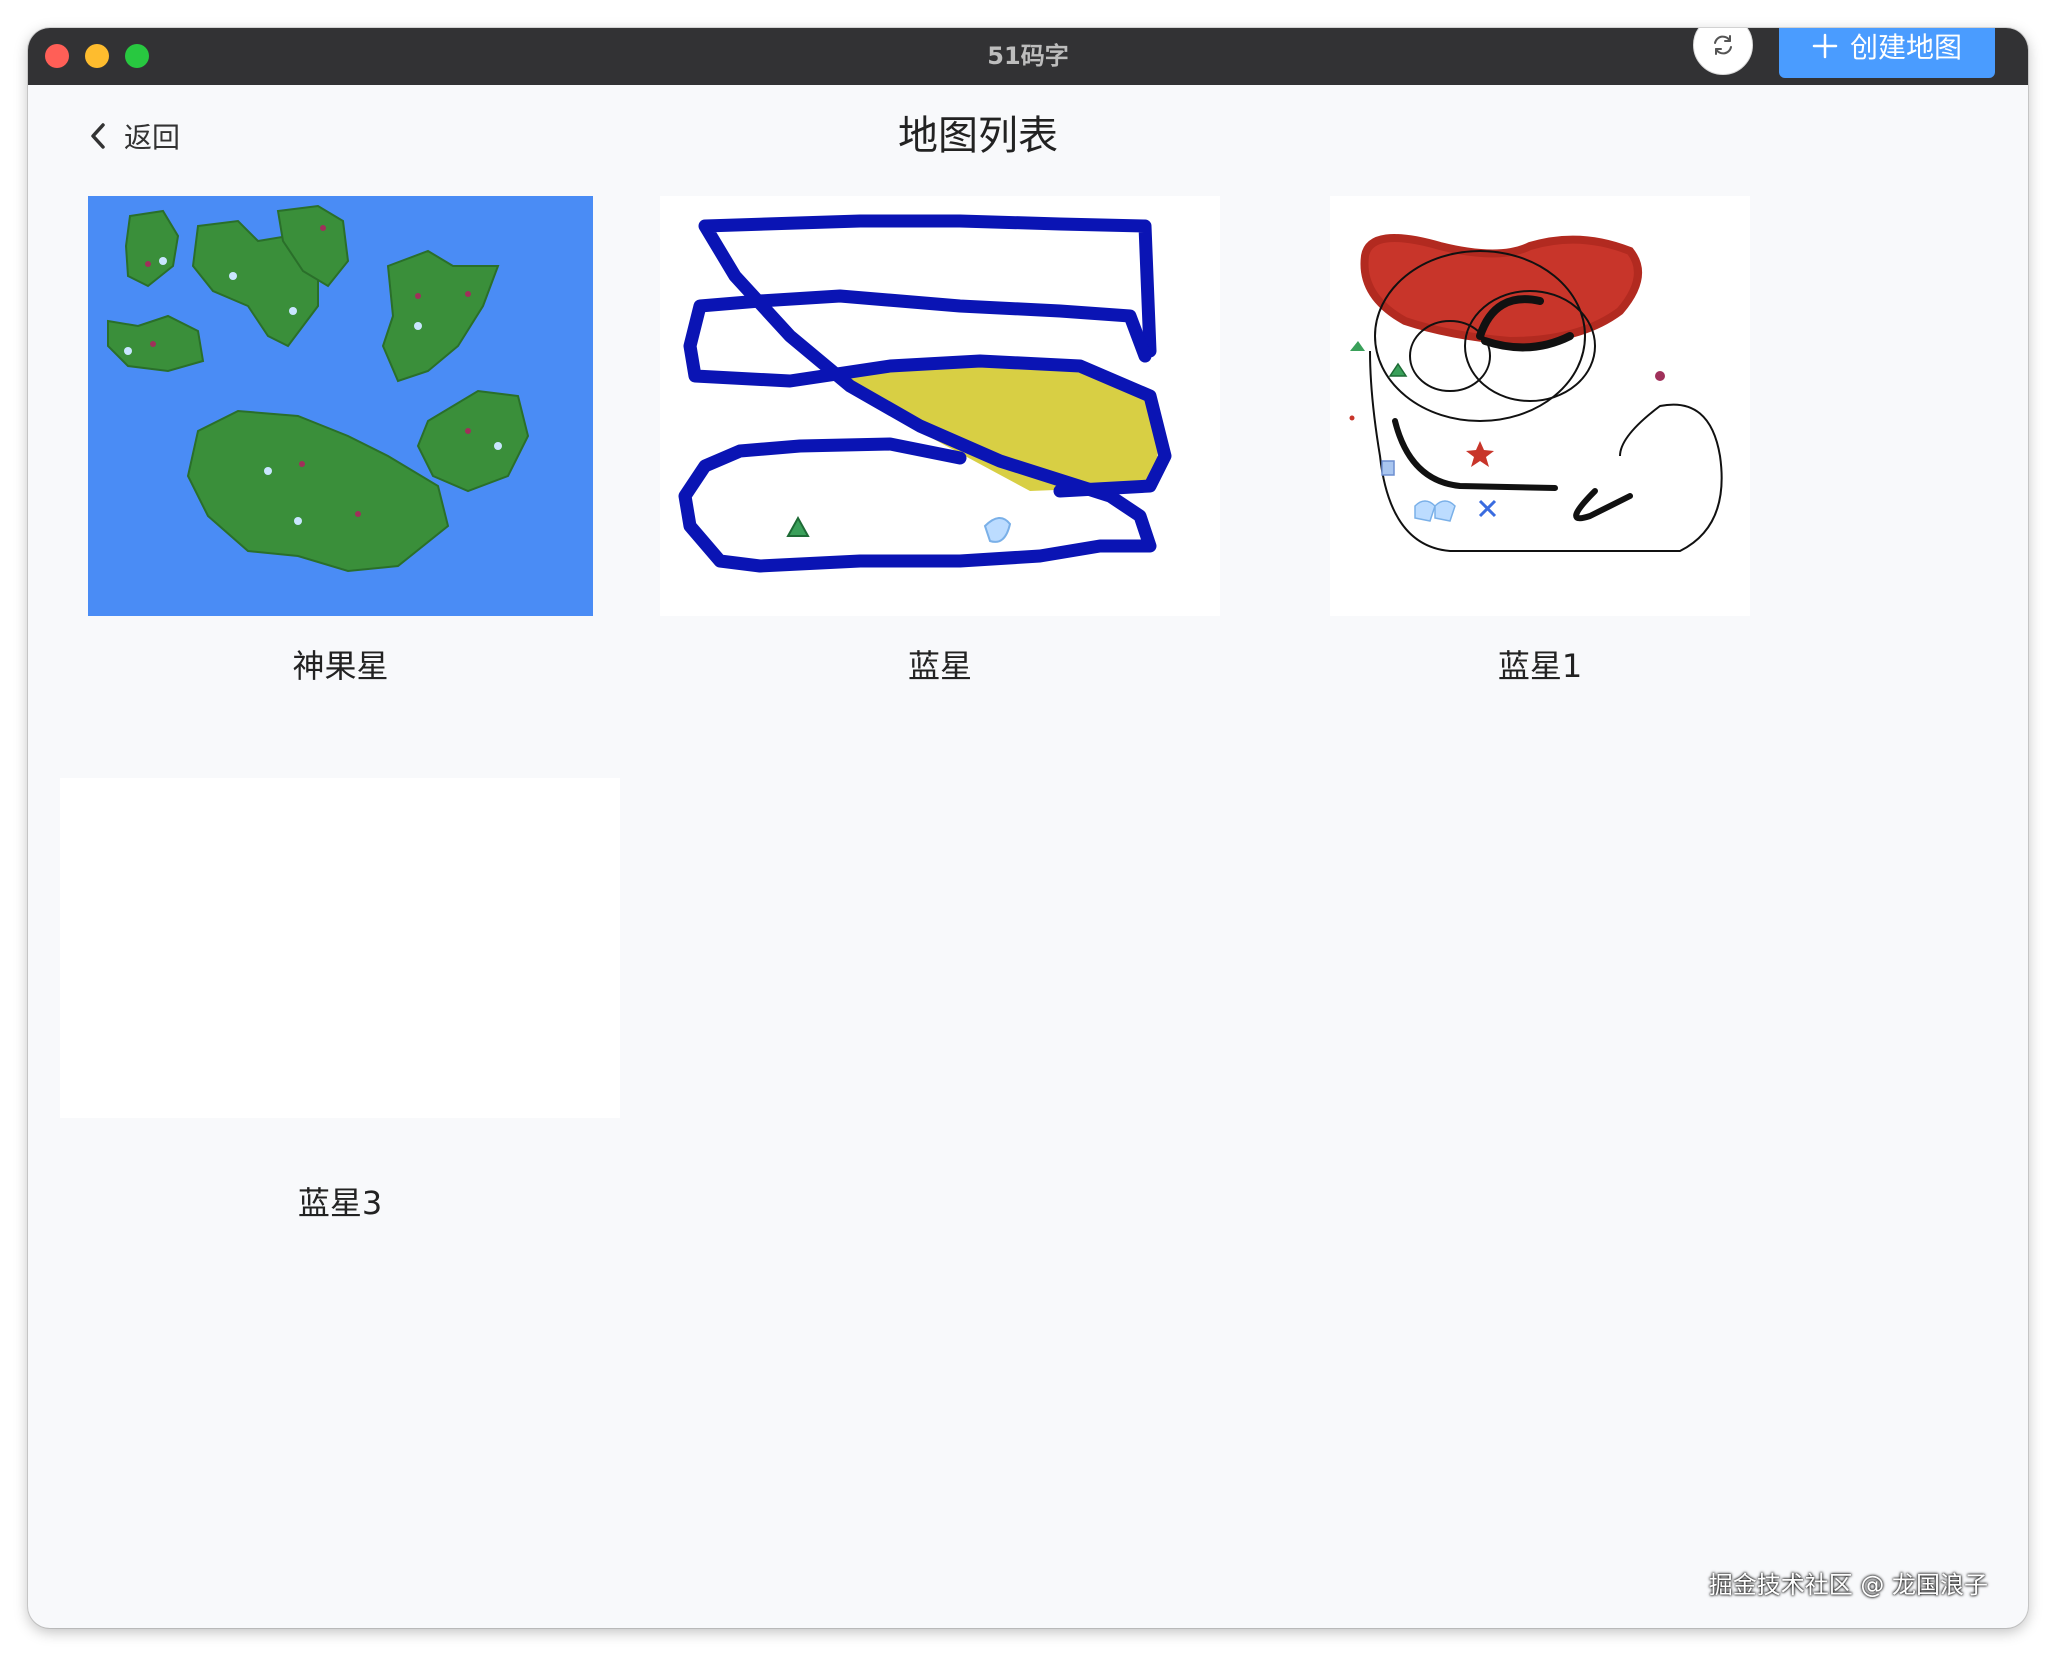 Image resolution: width=2056 pixels, height=1656 pixels. I want to click on map-card-2: 蓝星, so click(940, 456).